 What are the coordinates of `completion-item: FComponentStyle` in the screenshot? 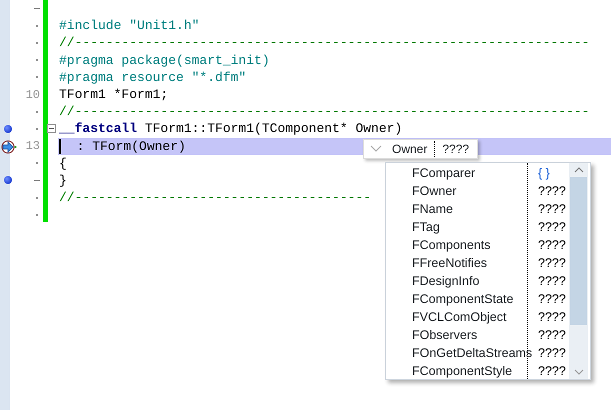 It's located at (457, 371).